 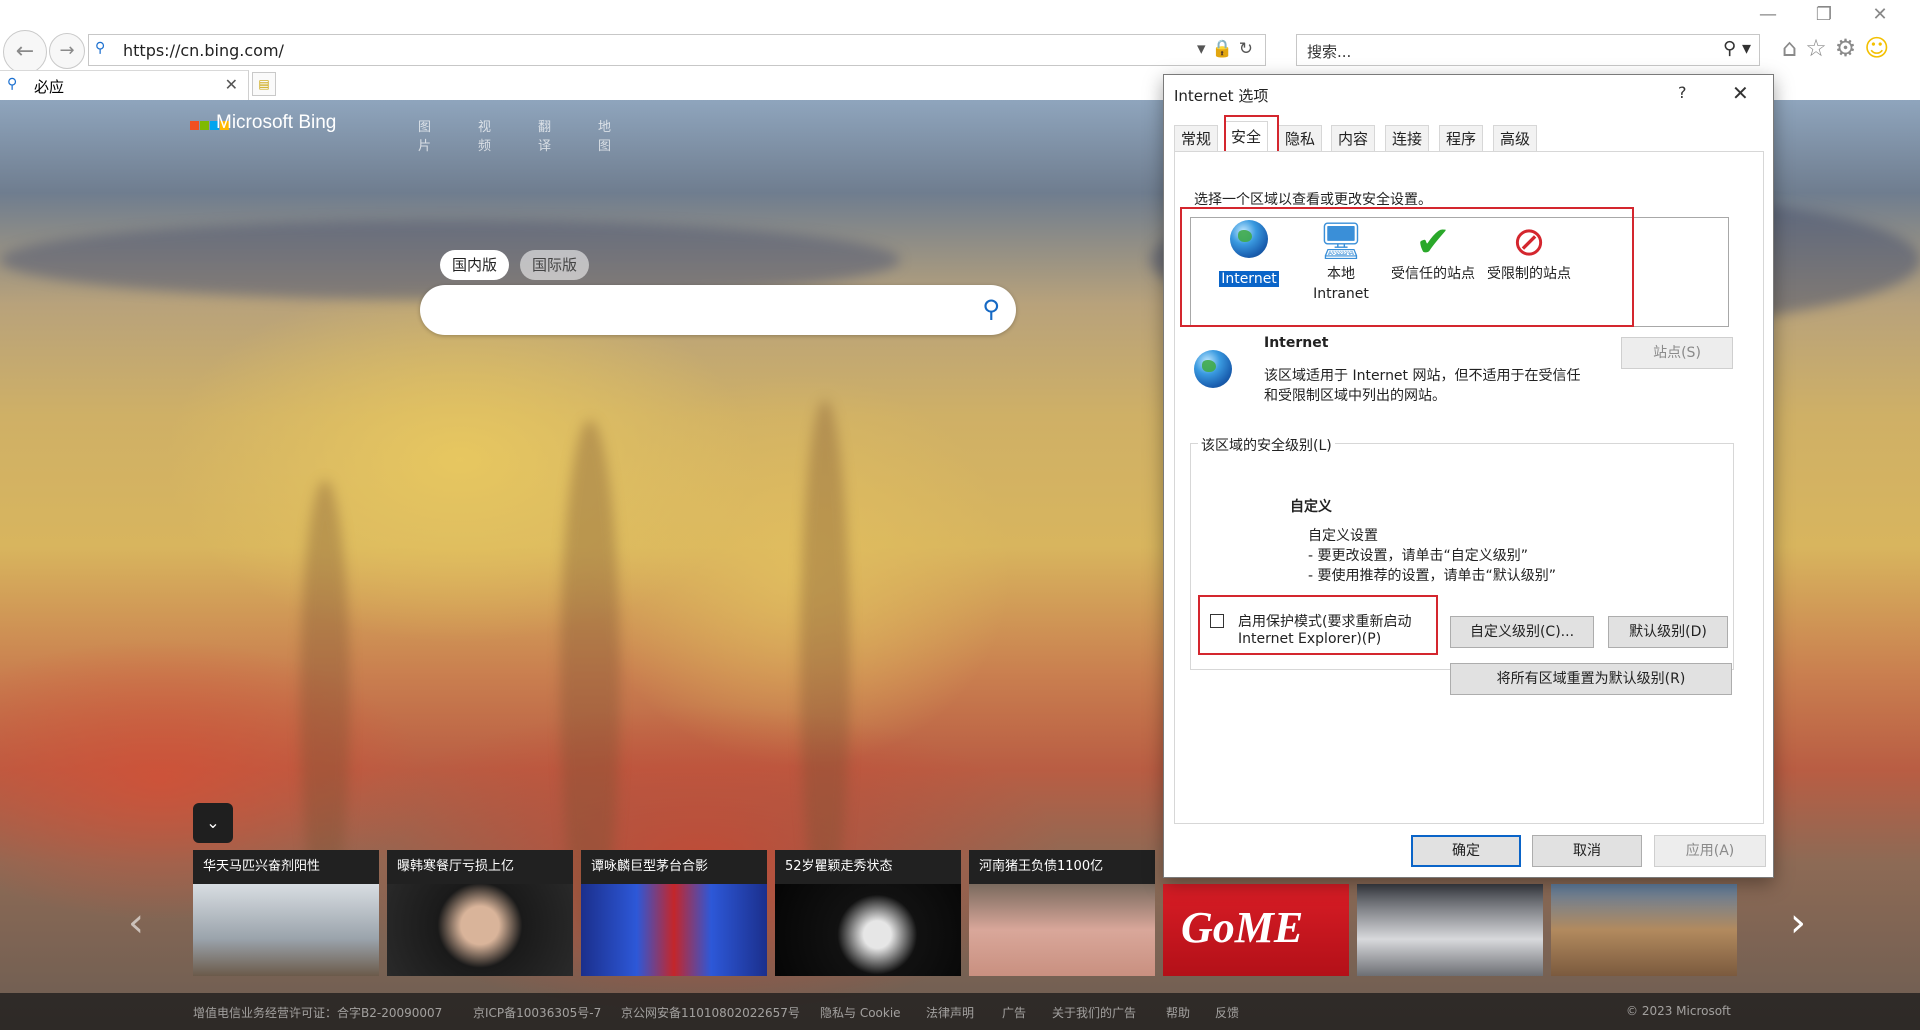 What do you see at coordinates (718, 310) in the screenshot?
I see `bing-search-input: ⚲` at bounding box center [718, 310].